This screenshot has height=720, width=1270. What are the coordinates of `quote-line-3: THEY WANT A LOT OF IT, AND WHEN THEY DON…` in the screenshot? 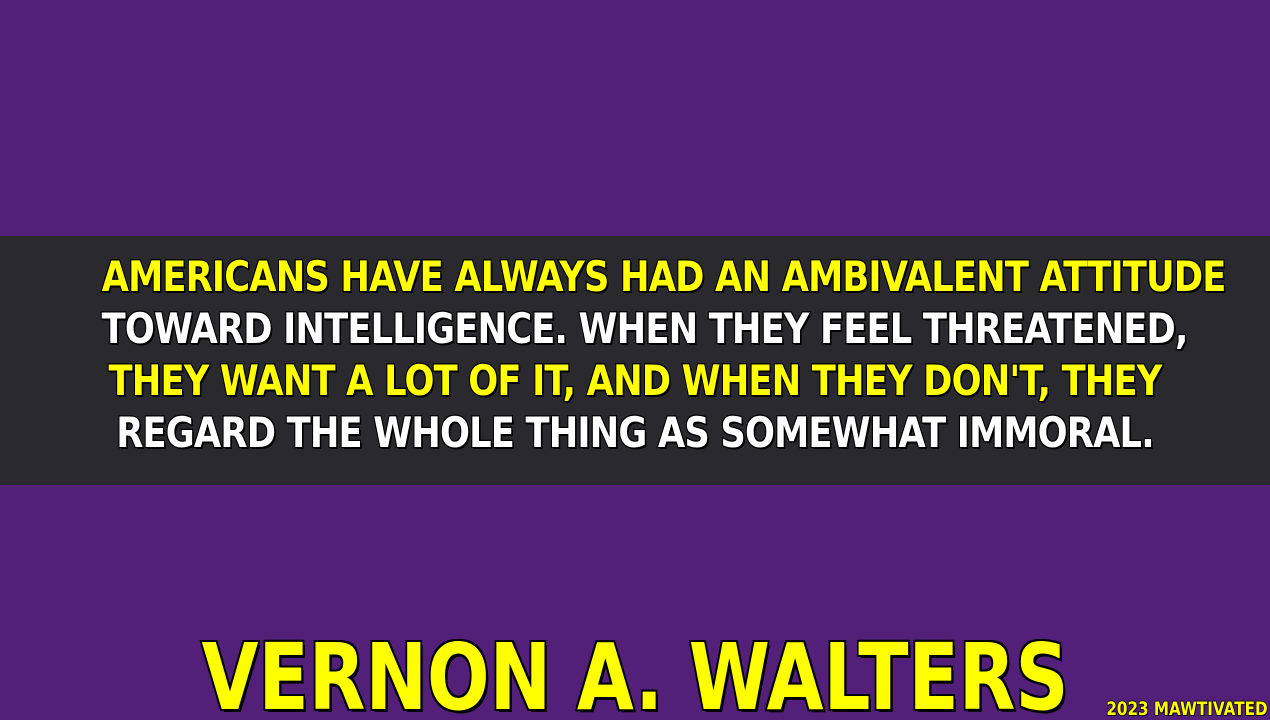 It's located at (635, 381).